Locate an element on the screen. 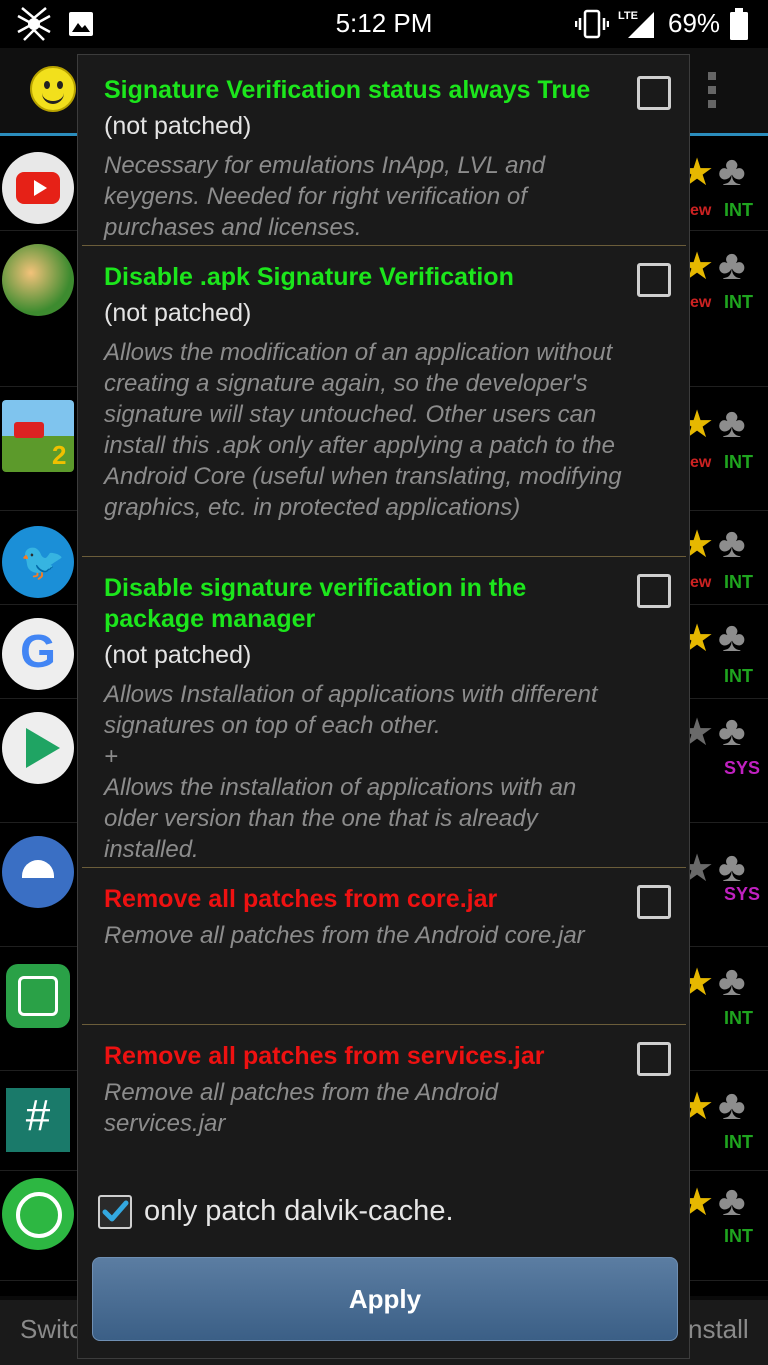  youtube-icon is located at coordinates (38, 188).